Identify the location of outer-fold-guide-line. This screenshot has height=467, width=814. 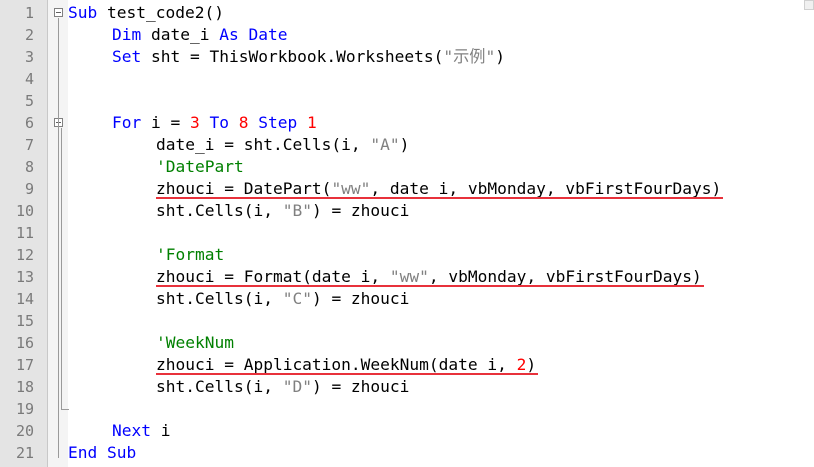
(58, 238).